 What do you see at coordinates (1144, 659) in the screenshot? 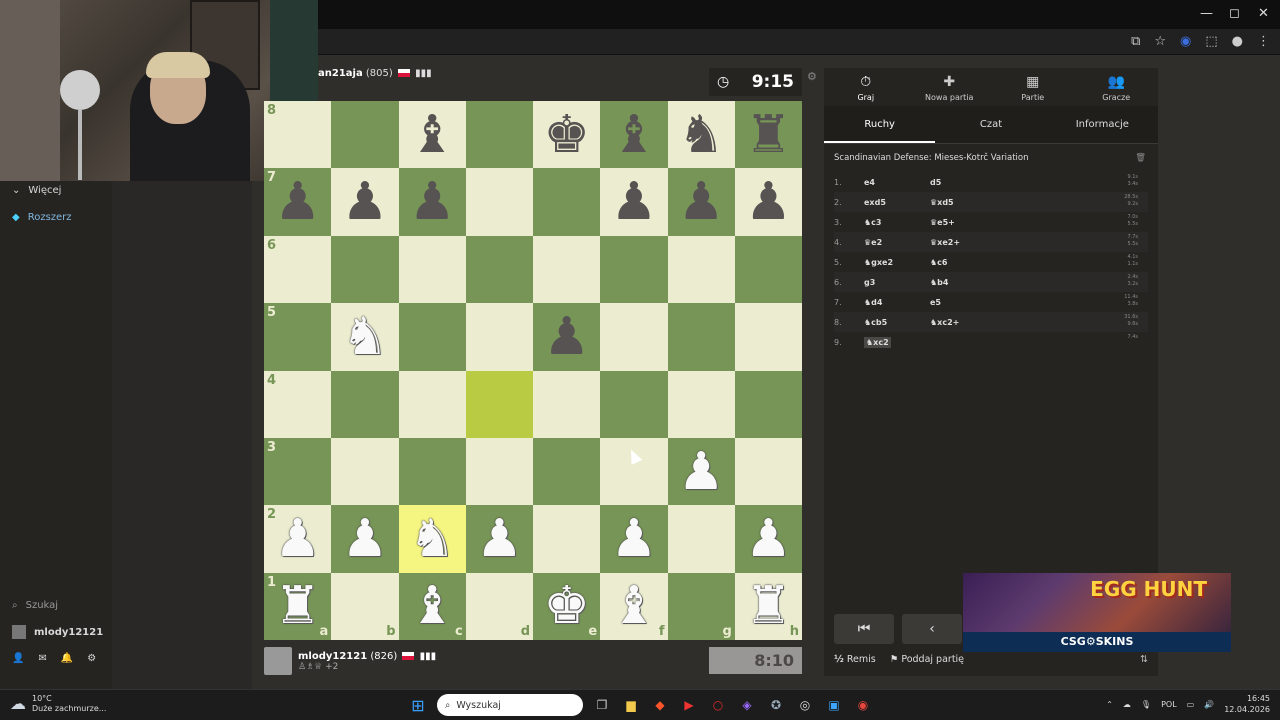
I see `flip-board-icon: ⇅` at bounding box center [1144, 659].